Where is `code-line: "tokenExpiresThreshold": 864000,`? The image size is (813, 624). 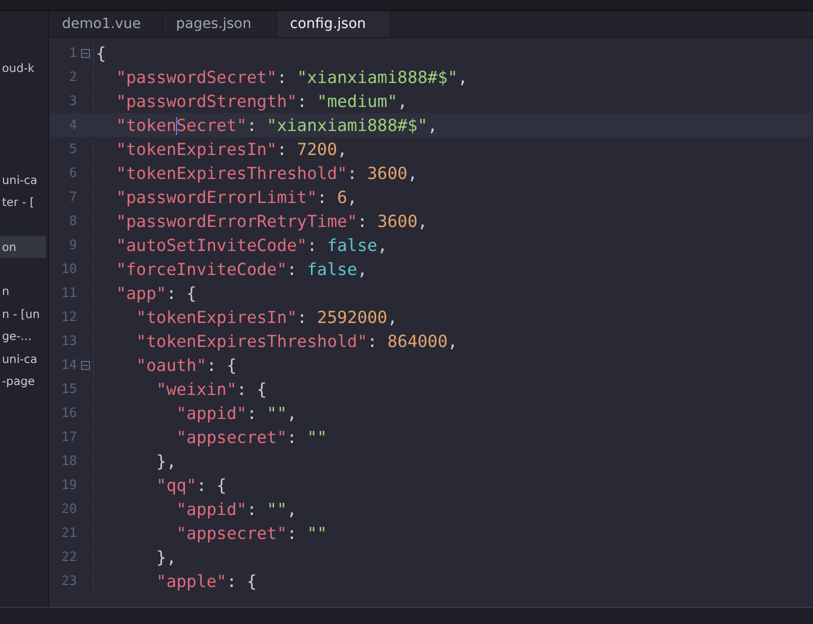
code-line: "tokenExpiresThreshold": 864000, is located at coordinates (275, 341).